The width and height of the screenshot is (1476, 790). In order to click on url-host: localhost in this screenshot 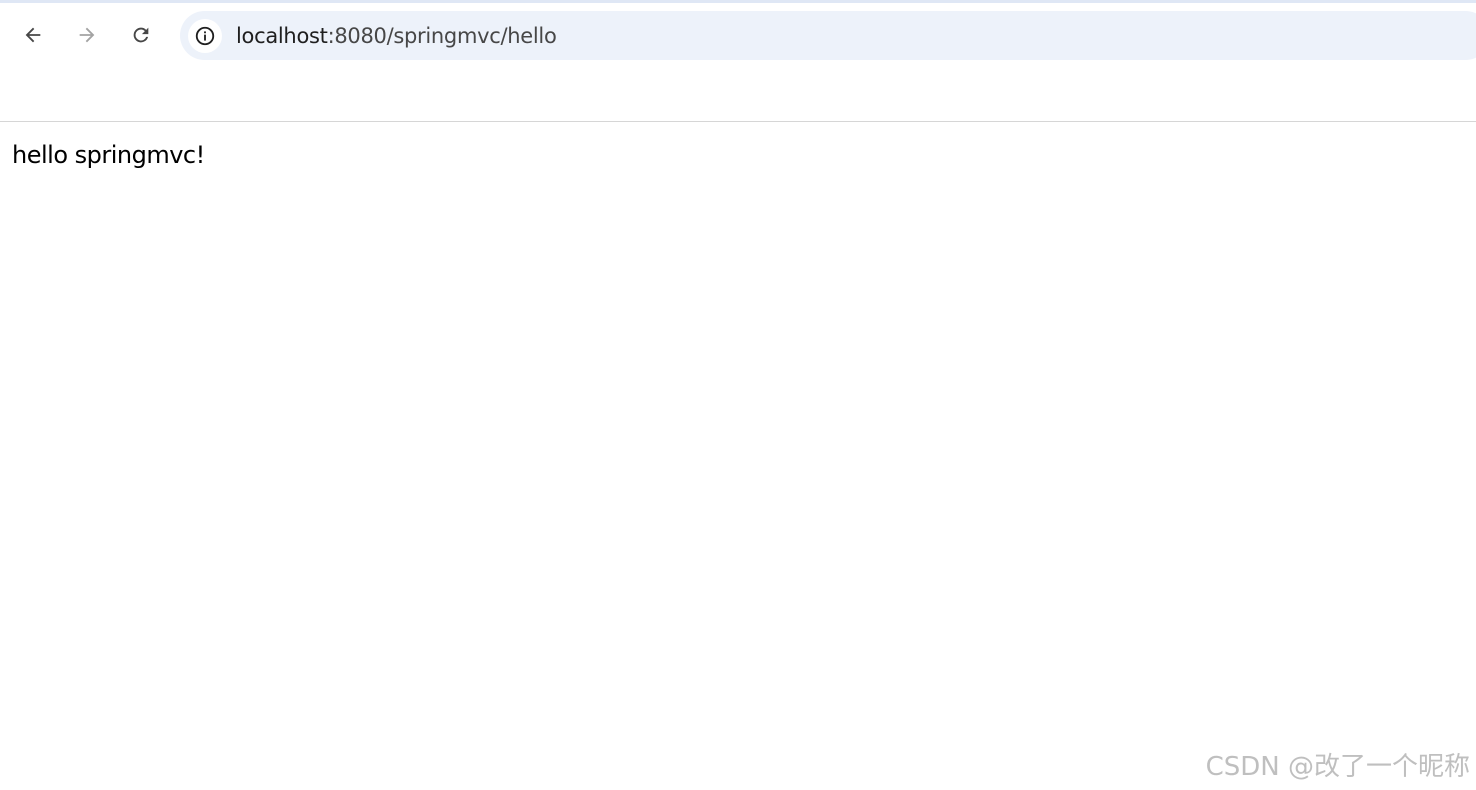, I will do `click(282, 36)`.